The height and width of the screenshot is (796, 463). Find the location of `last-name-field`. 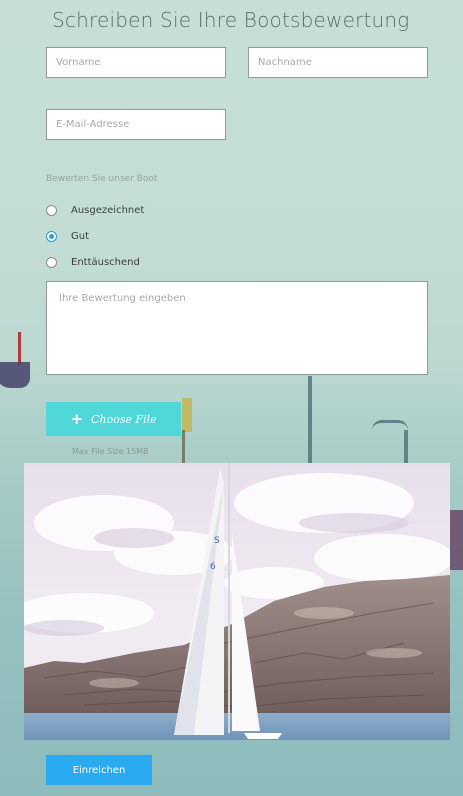

last-name-field is located at coordinates (338, 62).